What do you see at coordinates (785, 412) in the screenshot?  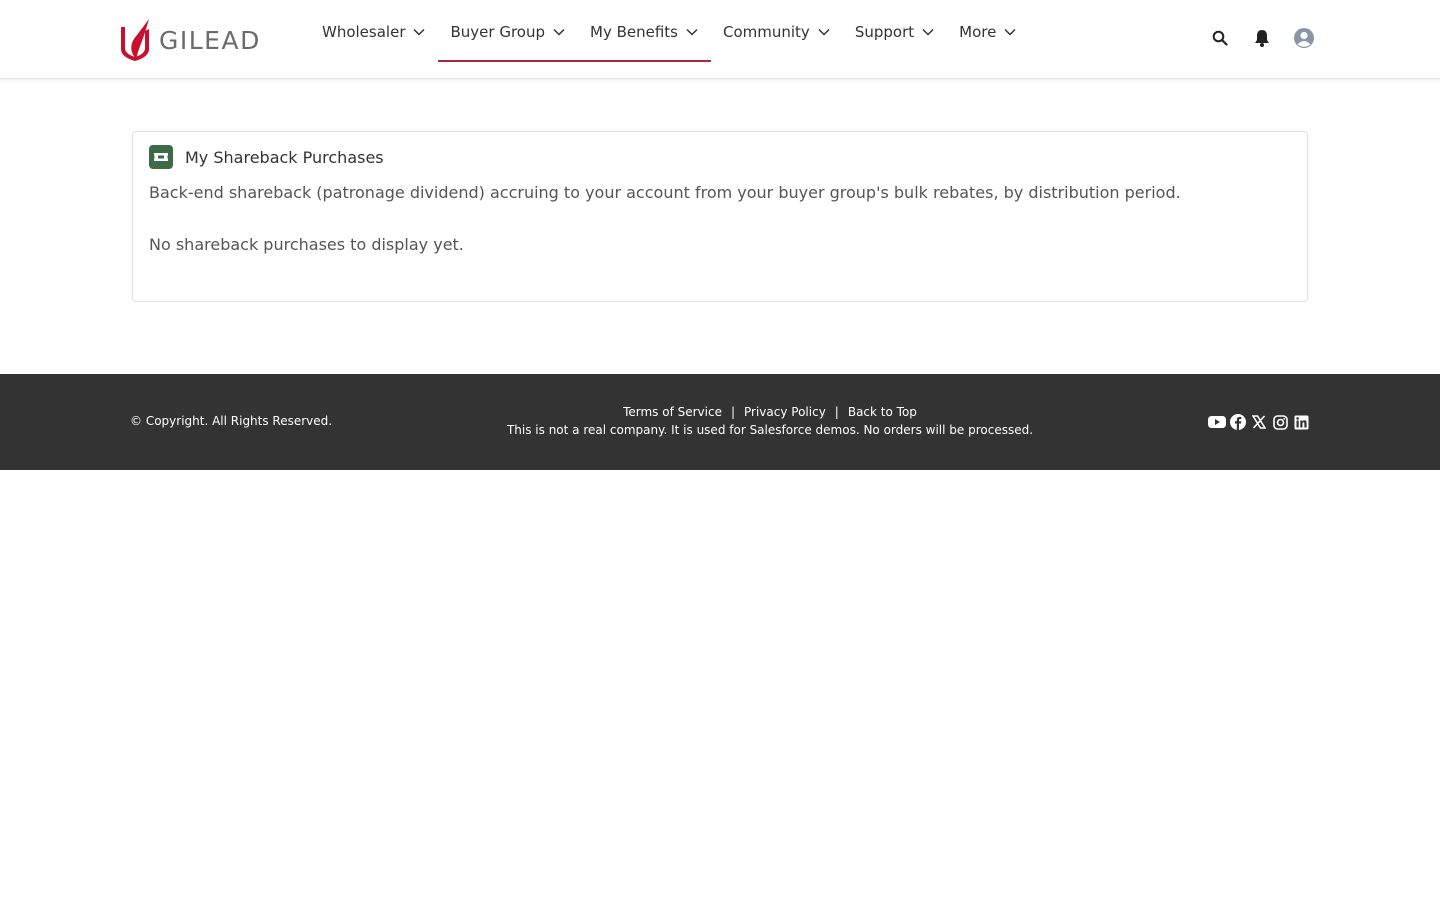 I see `privacy-policy-link: Privacy Policy` at bounding box center [785, 412].